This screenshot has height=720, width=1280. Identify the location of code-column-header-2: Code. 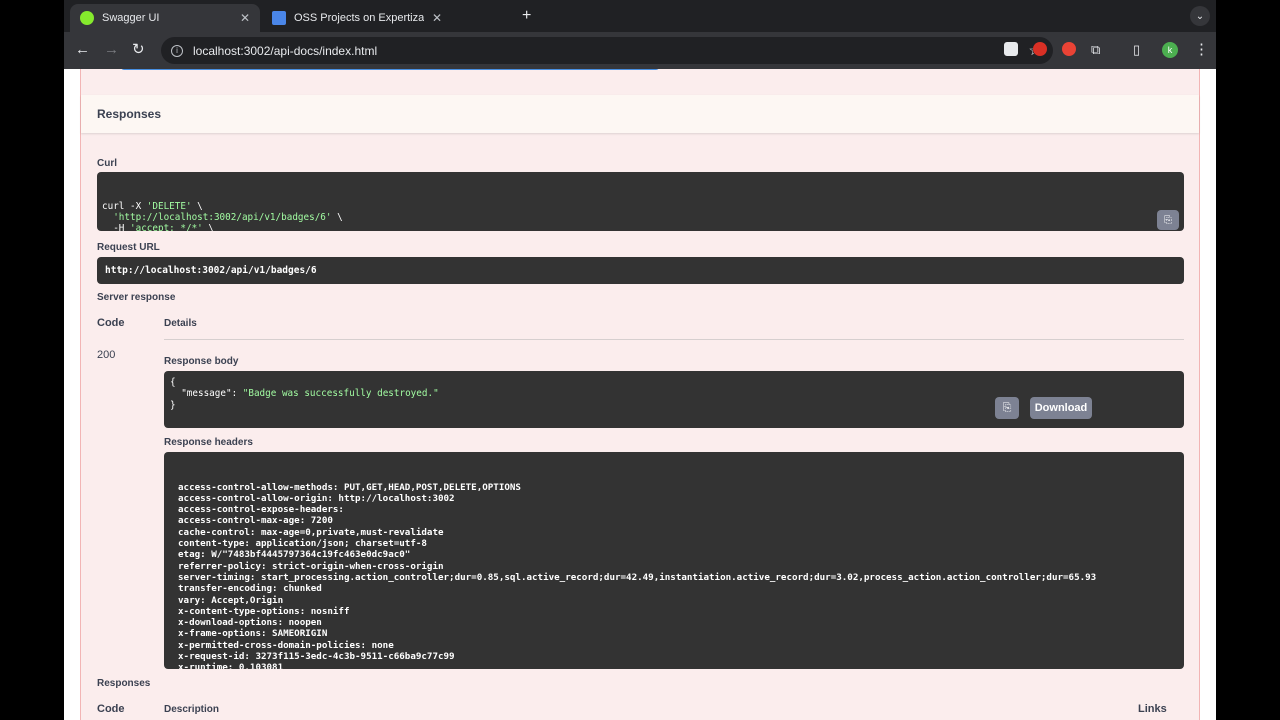
(111, 709).